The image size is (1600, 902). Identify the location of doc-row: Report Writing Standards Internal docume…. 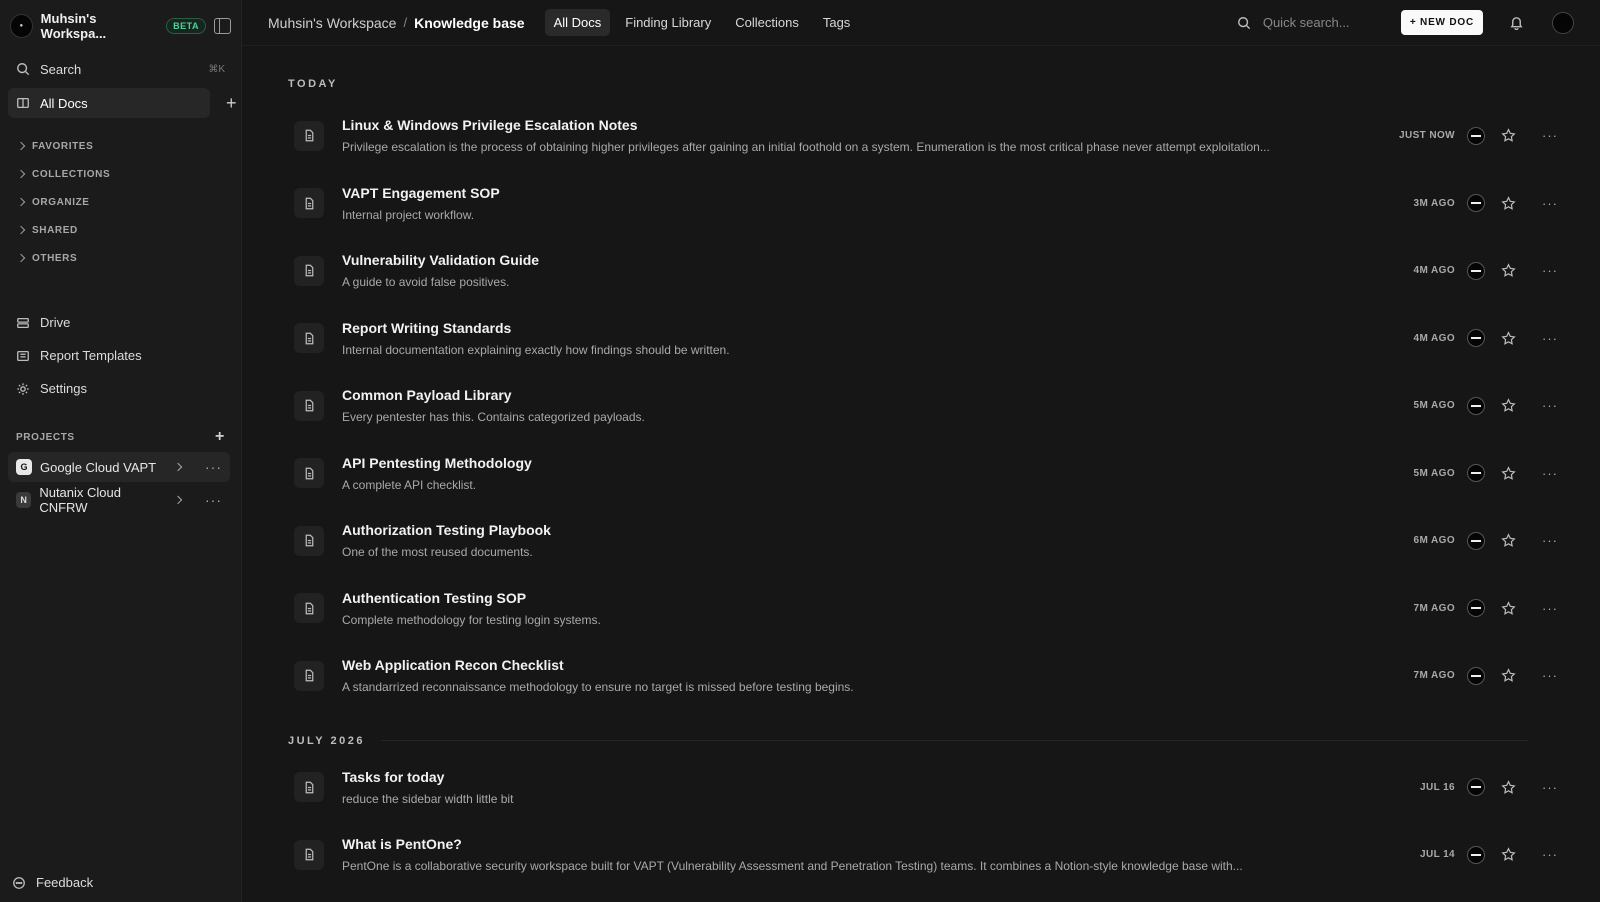
(923, 339).